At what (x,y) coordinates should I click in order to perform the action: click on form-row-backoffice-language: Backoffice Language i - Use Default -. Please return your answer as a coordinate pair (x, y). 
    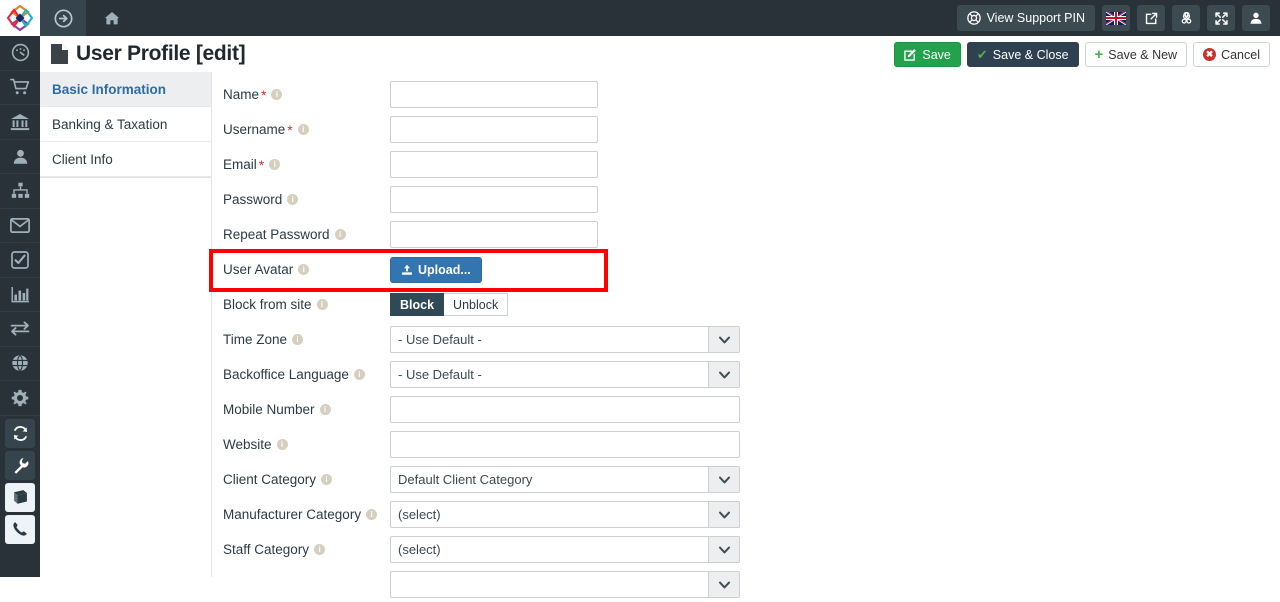
    Looking at the image, I should click on (476, 374).